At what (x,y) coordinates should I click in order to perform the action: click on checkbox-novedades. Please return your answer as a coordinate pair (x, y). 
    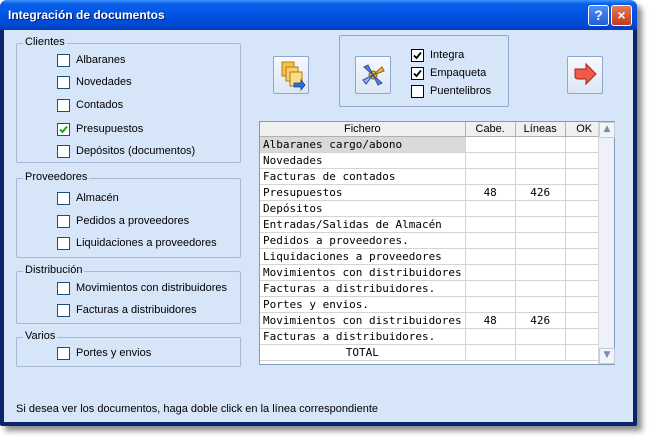
    Looking at the image, I should click on (63, 82).